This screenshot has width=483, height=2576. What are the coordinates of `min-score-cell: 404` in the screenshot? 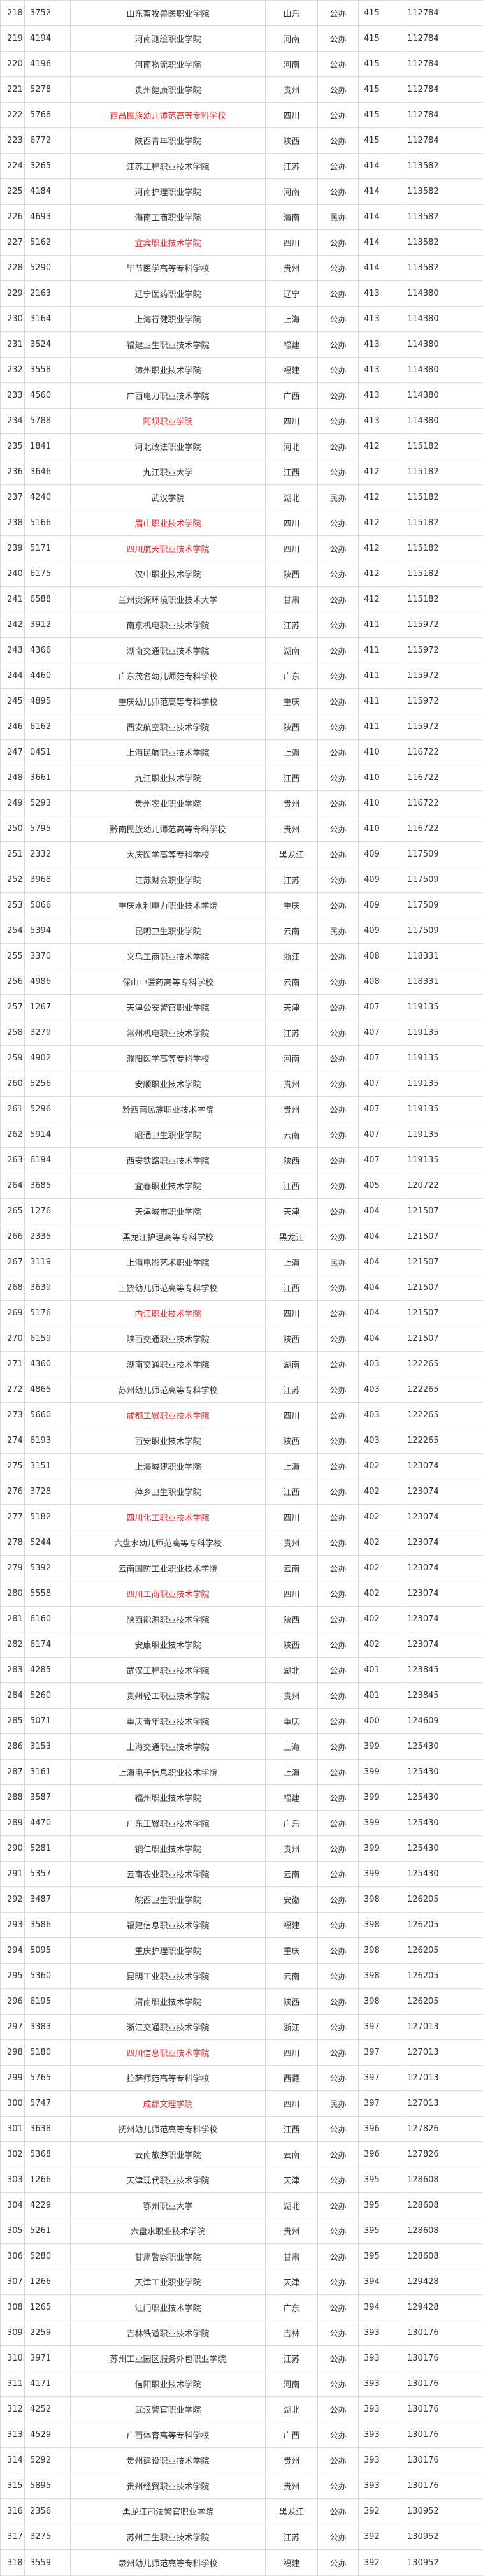 It's located at (380, 1339).